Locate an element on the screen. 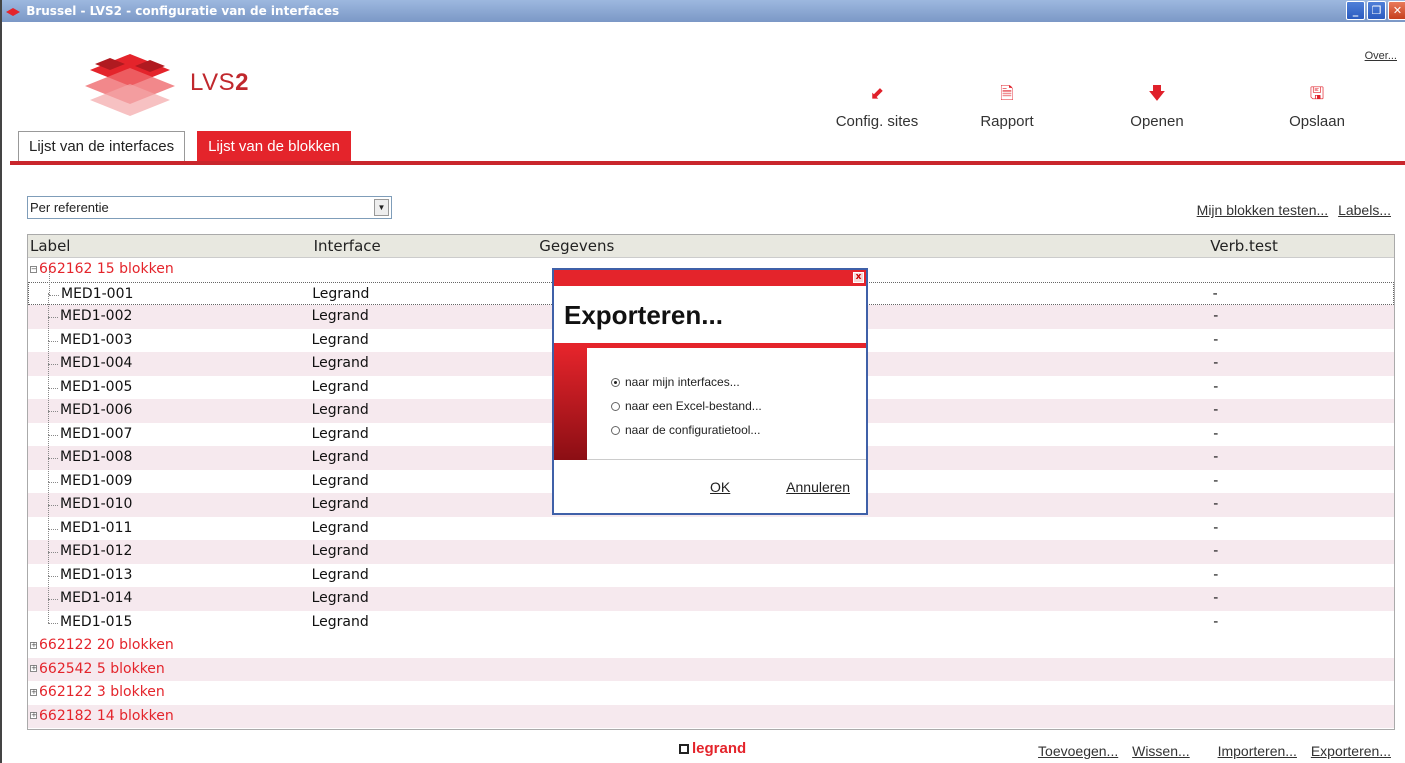 The width and height of the screenshot is (1405, 763). tab-blocks: Lijst van de blokken is located at coordinates (274, 146).